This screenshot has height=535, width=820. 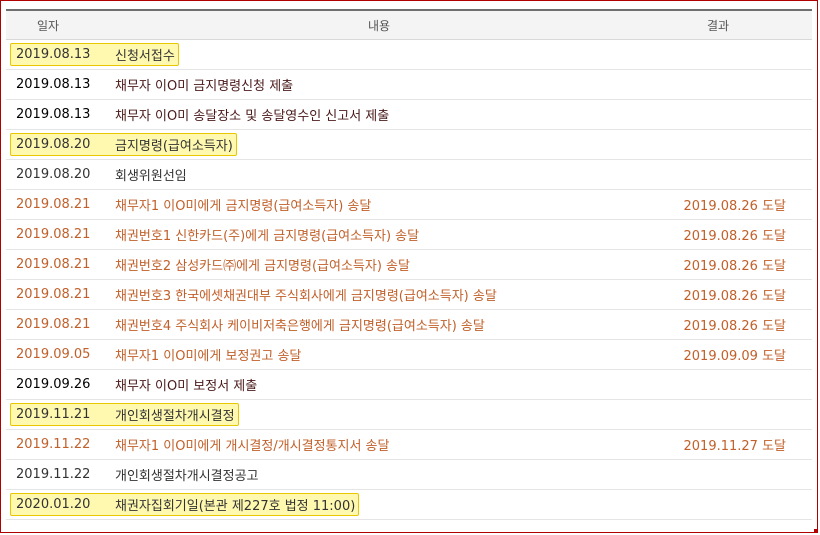 What do you see at coordinates (409, 145) in the screenshot?
I see `table-row: 2019.08.20 금지명령(급여소득자)` at bounding box center [409, 145].